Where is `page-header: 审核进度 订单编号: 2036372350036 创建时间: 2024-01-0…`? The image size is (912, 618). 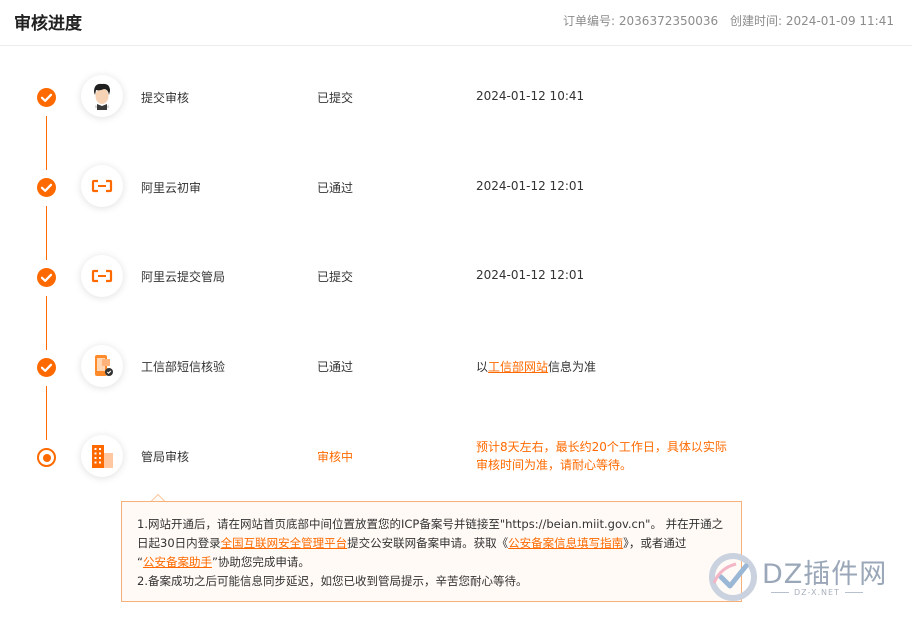
page-header: 审核进度 订单编号: 2036372350036 创建时间: 2024-01-0… is located at coordinates (456, 23).